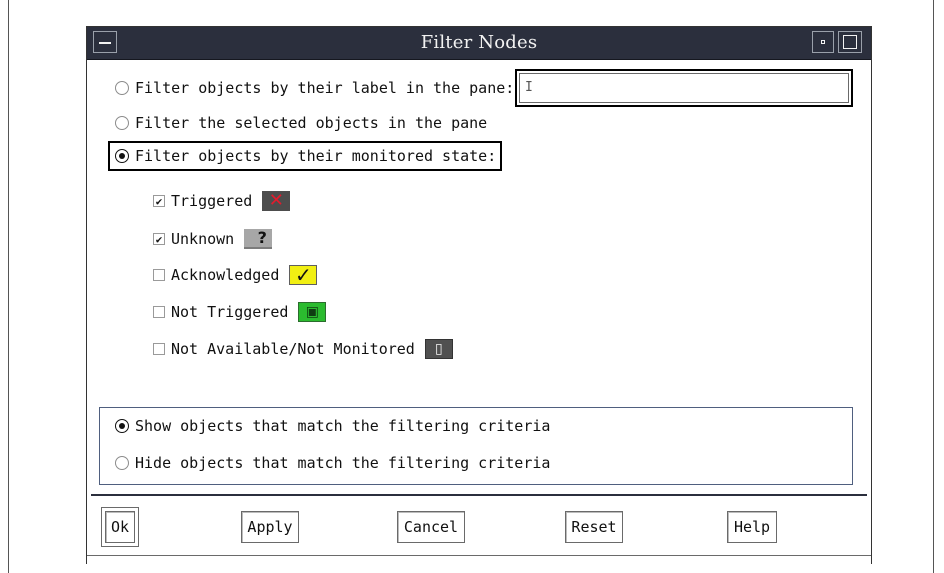 The width and height of the screenshot is (944, 573). I want to click on state-acknowledged-checkbox, so click(159, 275).